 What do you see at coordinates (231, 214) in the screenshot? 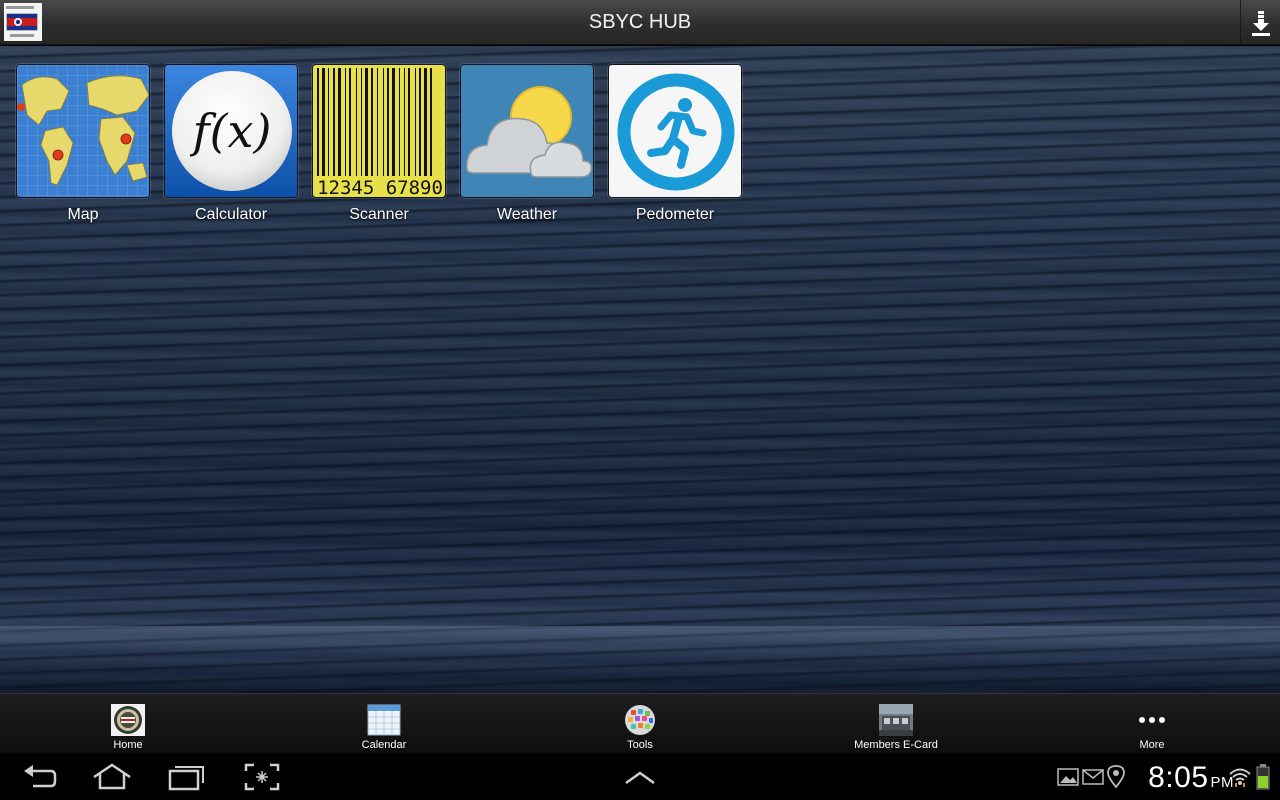
I see `tile-label: Calculator` at bounding box center [231, 214].